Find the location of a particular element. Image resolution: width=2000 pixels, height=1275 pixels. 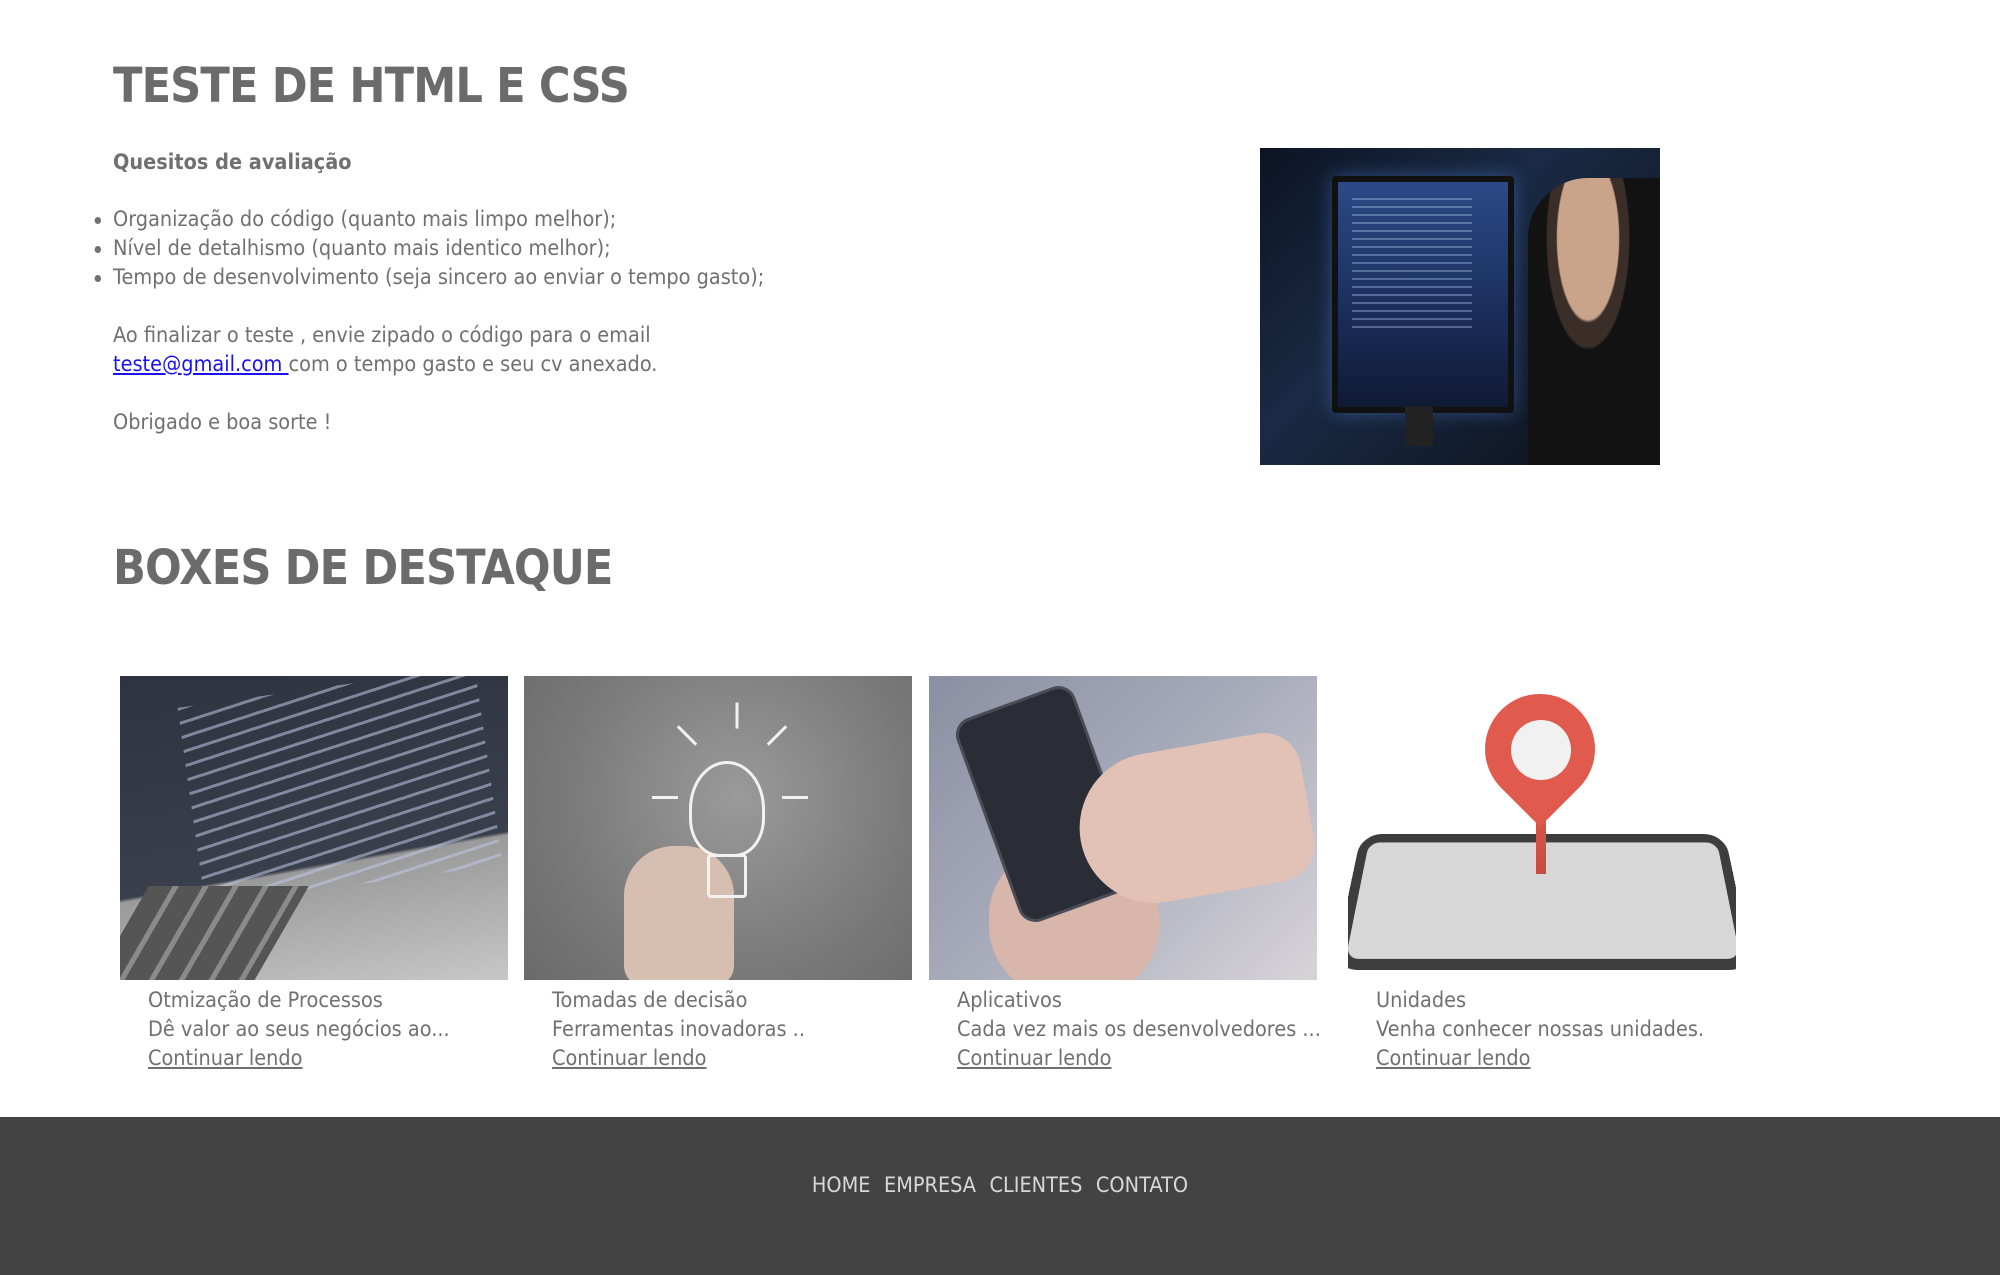

footer-link-empresa: EMPRESA is located at coordinates (930, 1185).